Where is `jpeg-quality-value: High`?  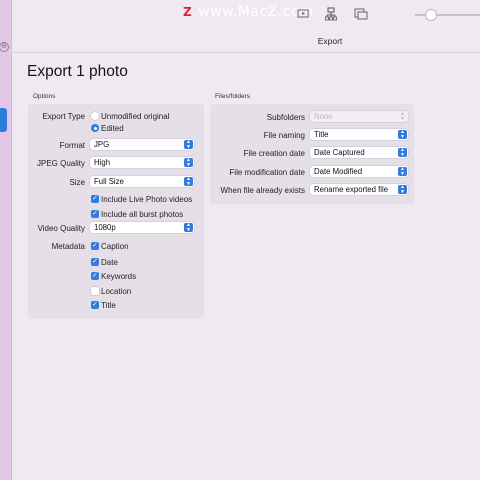 jpeg-quality-value: High is located at coordinates (102, 162).